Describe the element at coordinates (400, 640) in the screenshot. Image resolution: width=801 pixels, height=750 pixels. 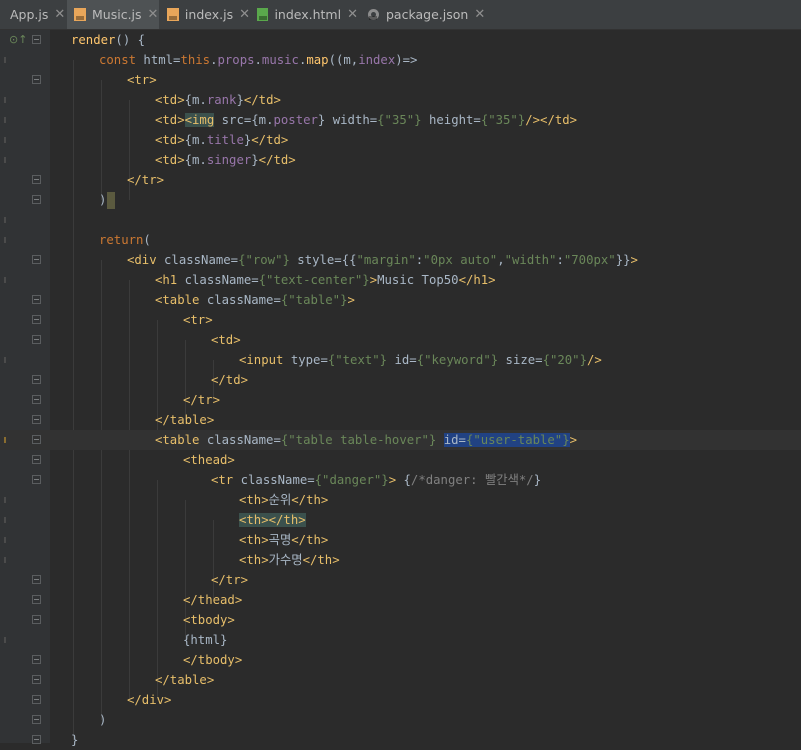
I see `code-line-31: {html}` at that location.